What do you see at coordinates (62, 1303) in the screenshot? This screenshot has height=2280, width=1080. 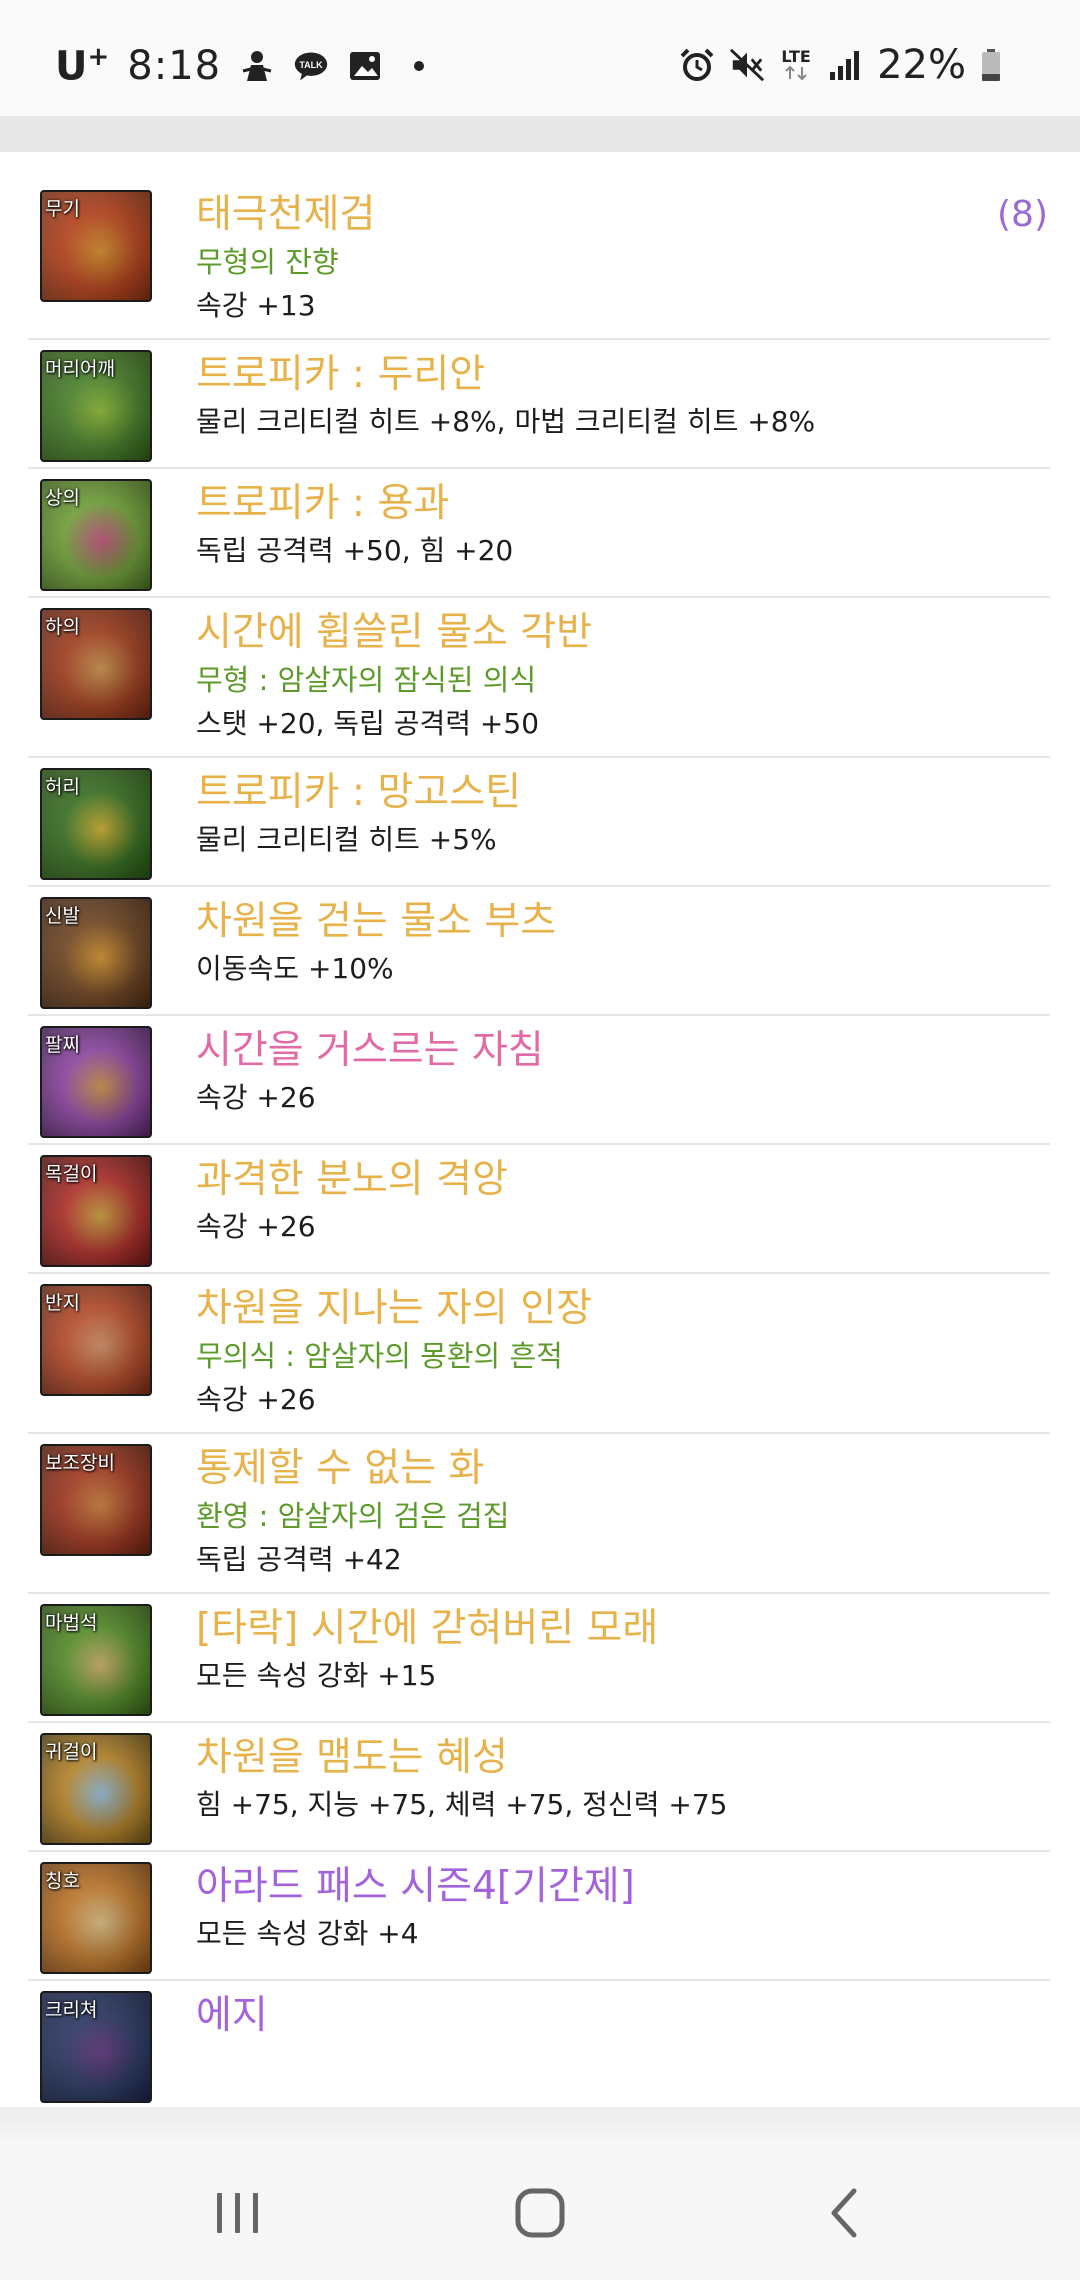 I see `slot-label: 반지` at bounding box center [62, 1303].